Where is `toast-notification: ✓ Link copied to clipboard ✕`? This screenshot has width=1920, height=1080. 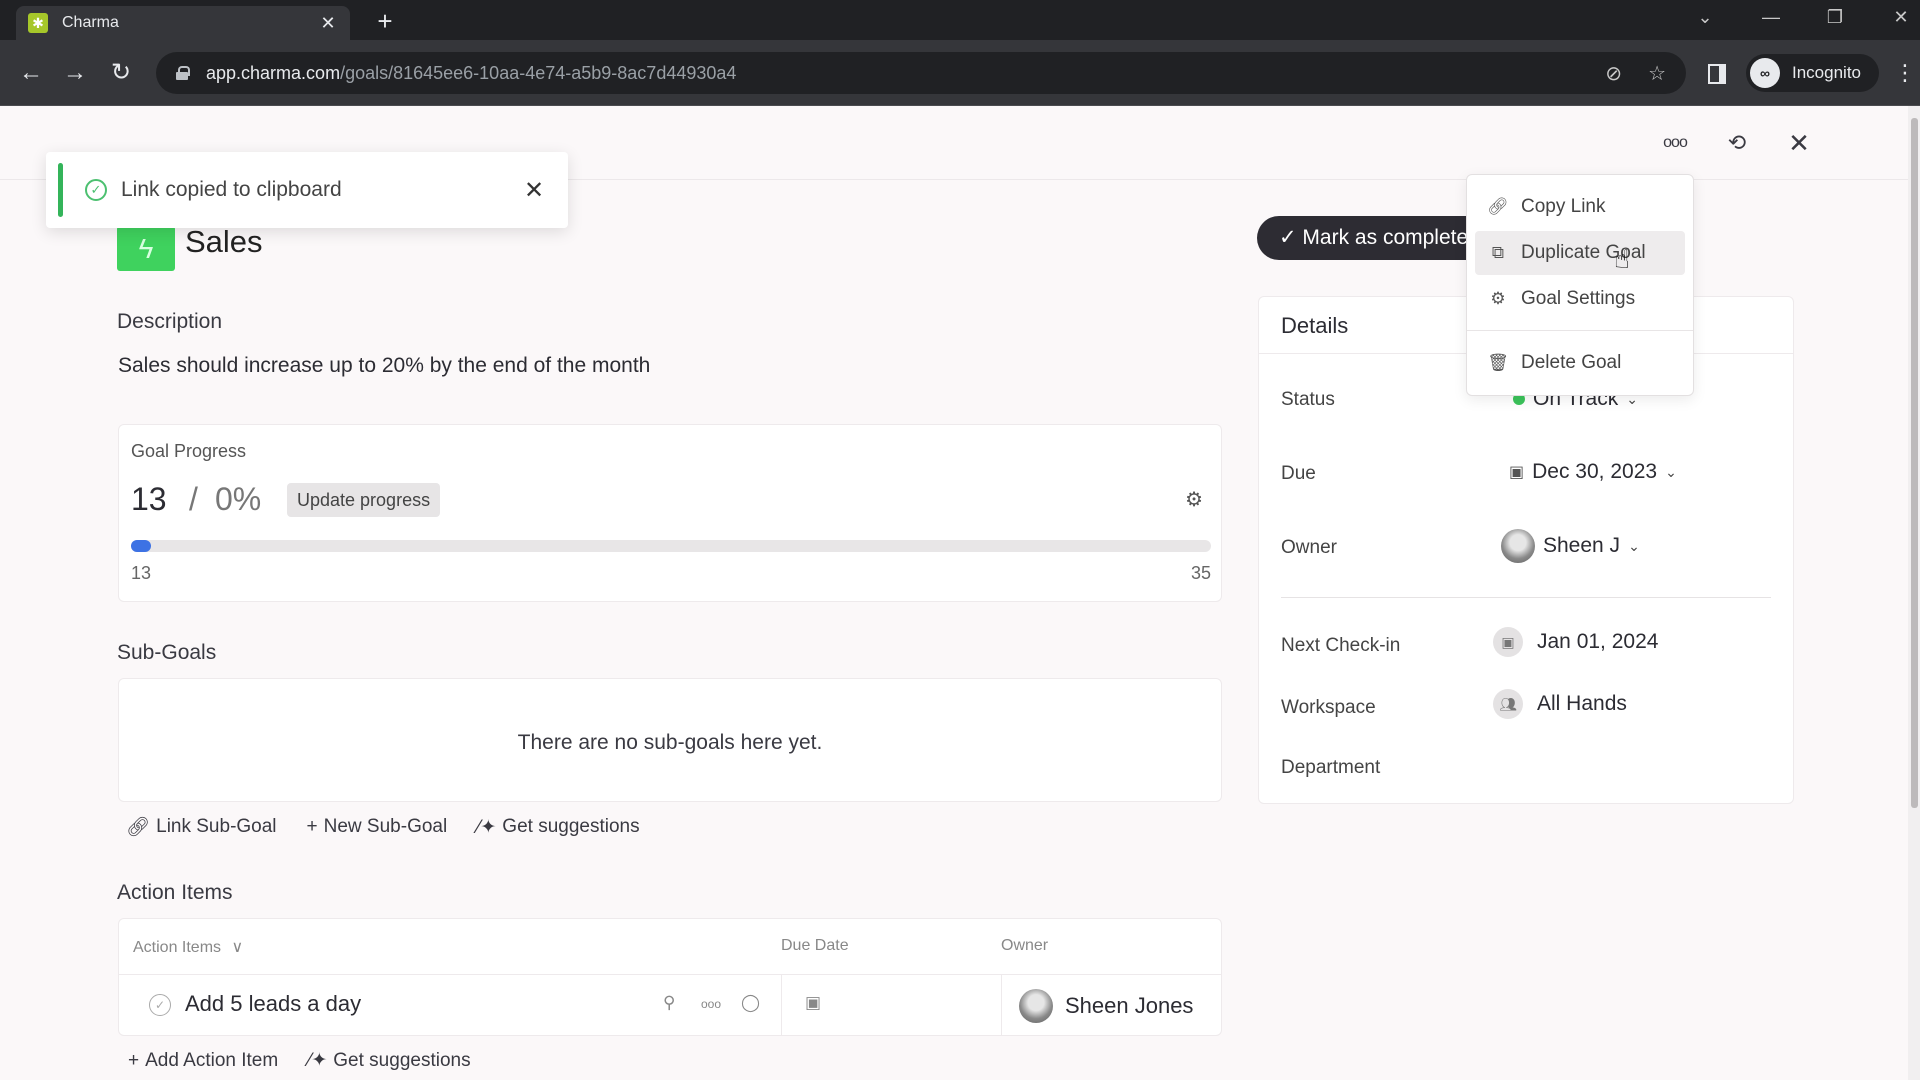
toast-notification: ✓ Link copied to clipboard ✕ is located at coordinates (307, 190).